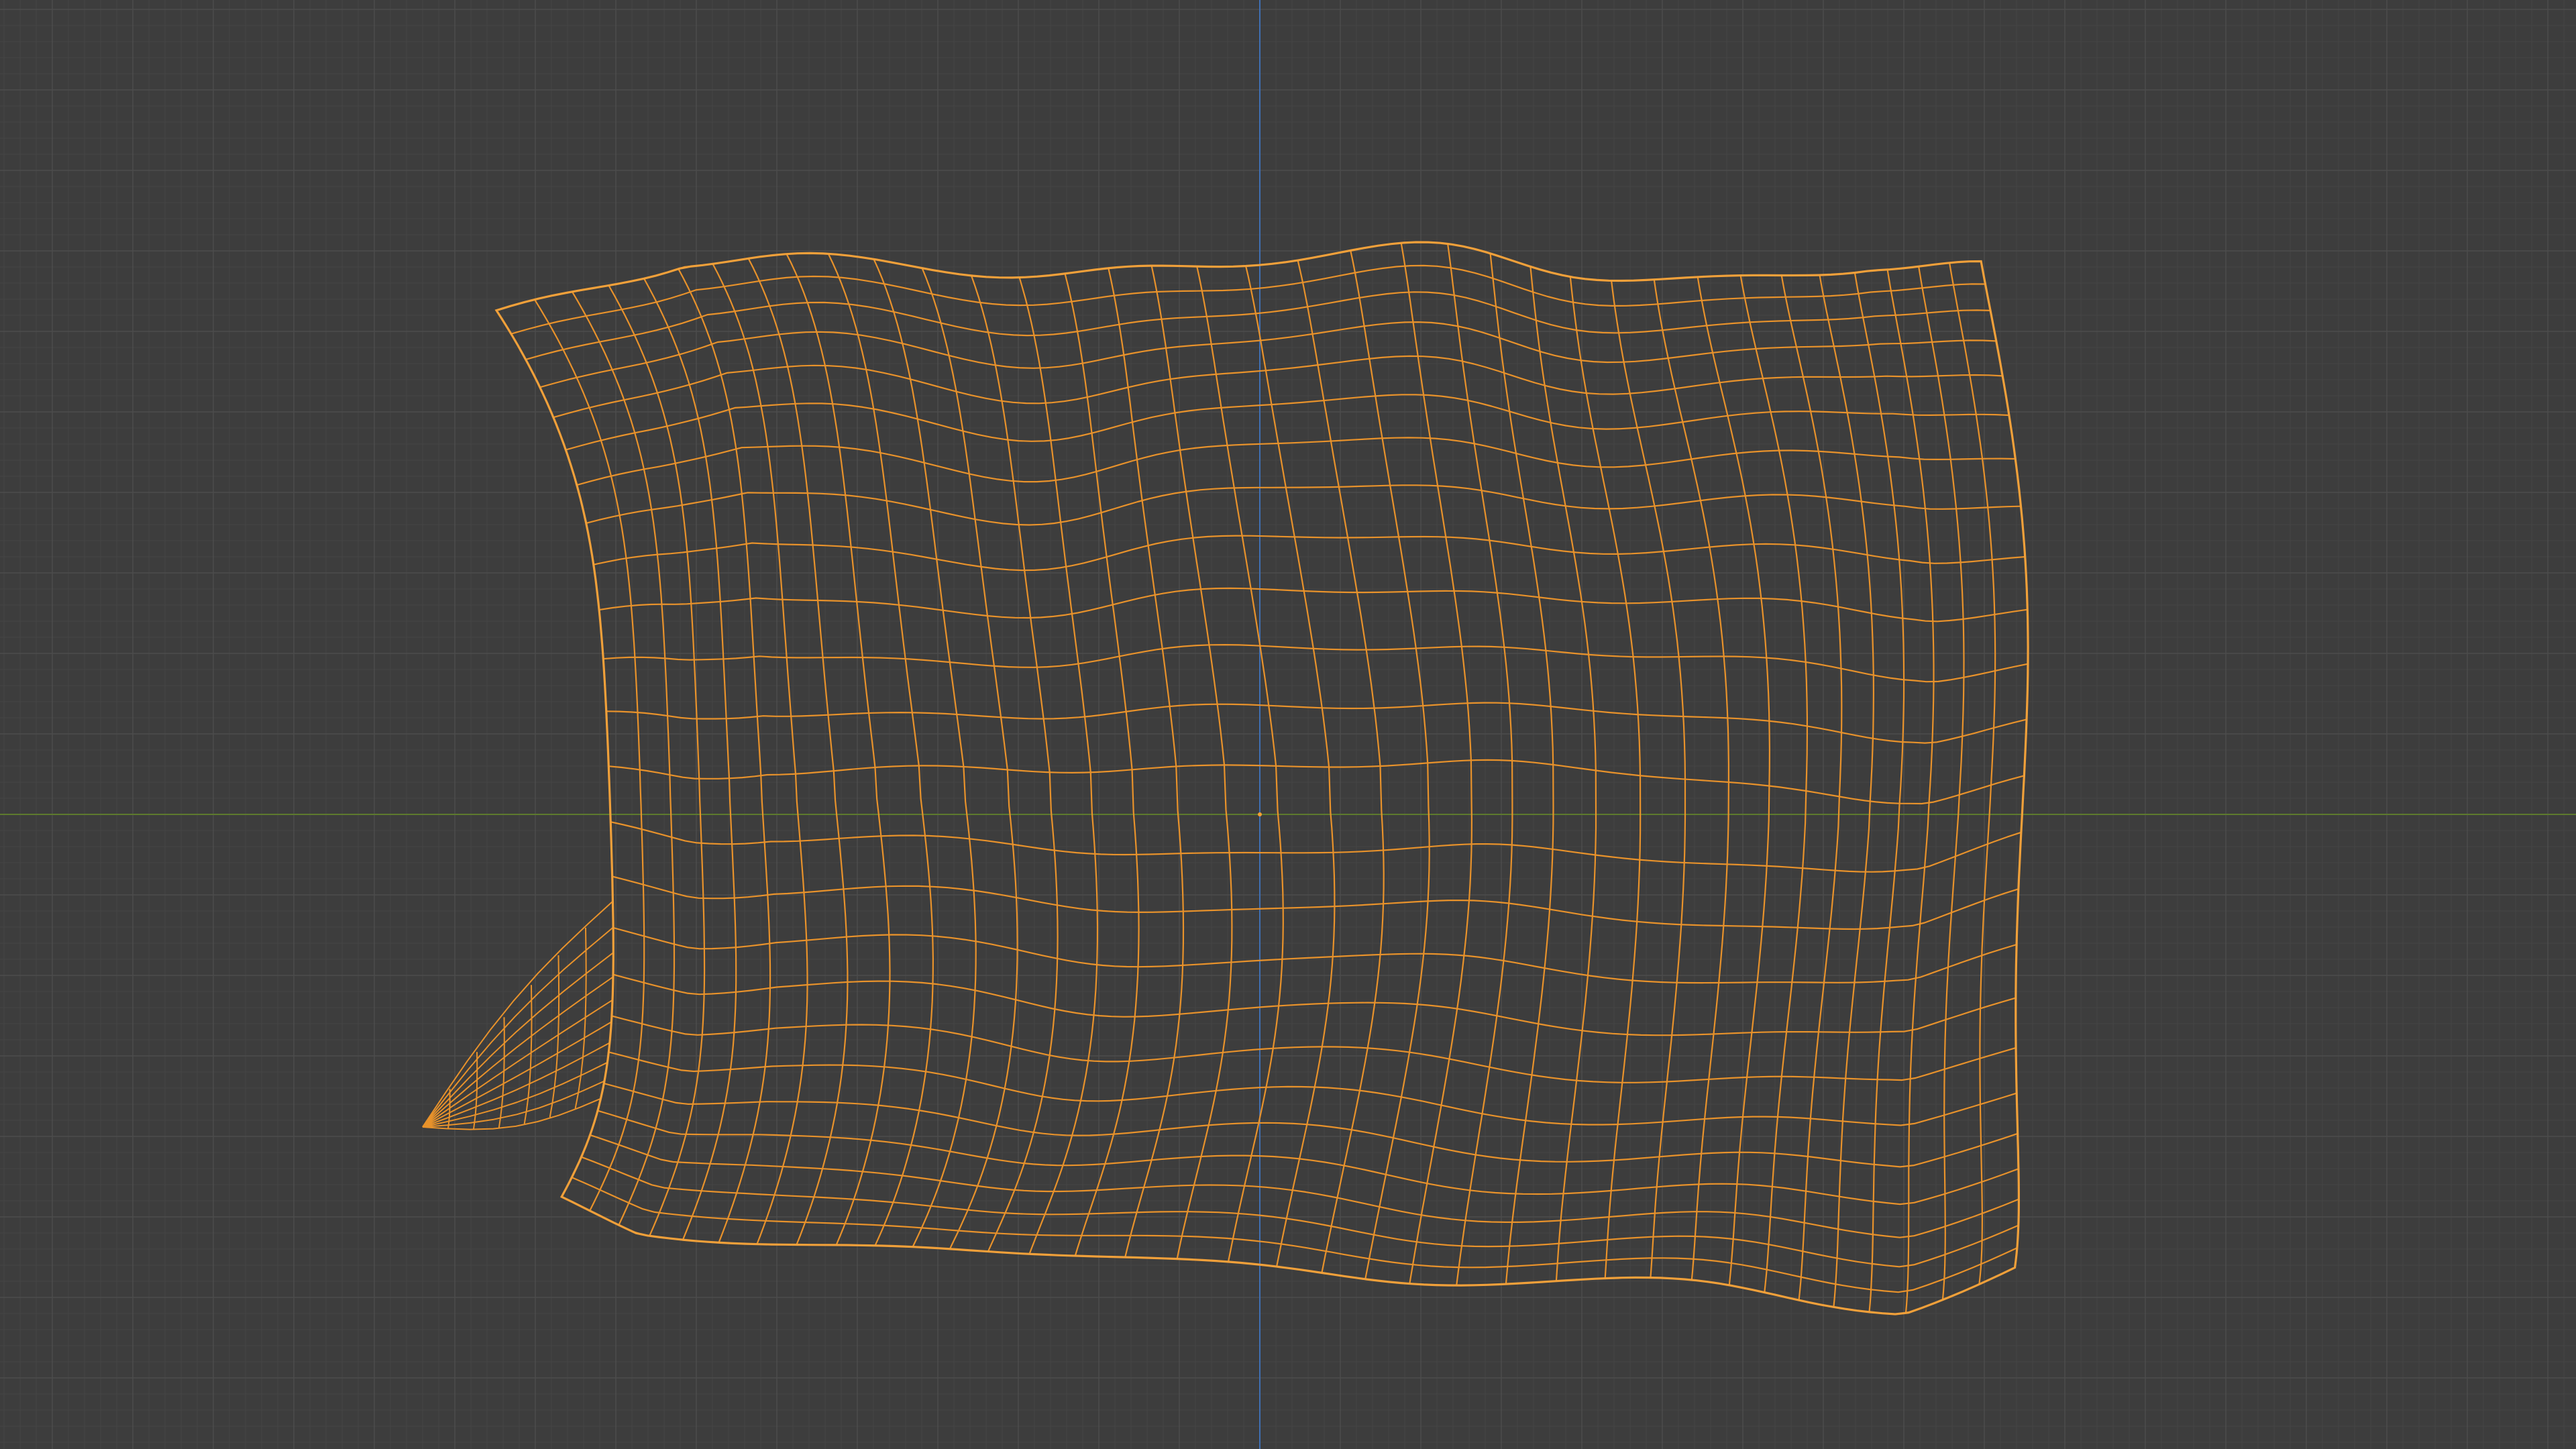 The height and width of the screenshot is (1449, 2576). I want to click on mesh-flap-edges, so click(518, 1015).